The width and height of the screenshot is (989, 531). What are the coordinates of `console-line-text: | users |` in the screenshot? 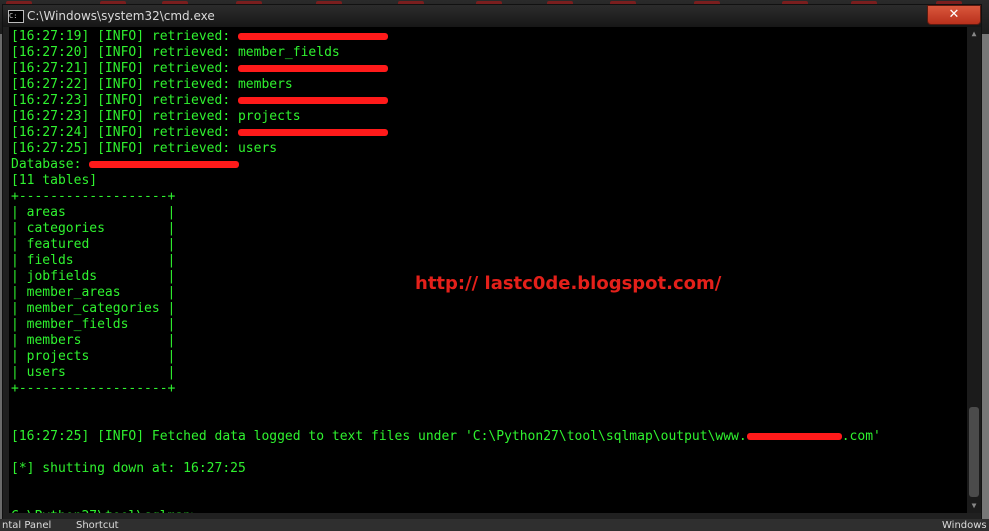 It's located at (93, 372).